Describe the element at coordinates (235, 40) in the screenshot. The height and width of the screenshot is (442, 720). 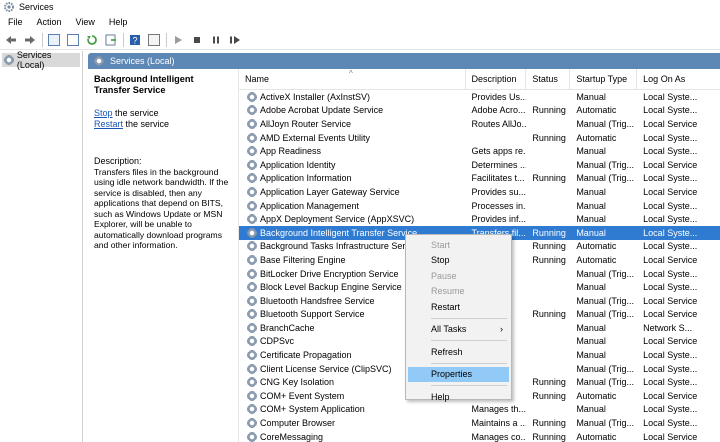
I see `restart-icon` at that location.